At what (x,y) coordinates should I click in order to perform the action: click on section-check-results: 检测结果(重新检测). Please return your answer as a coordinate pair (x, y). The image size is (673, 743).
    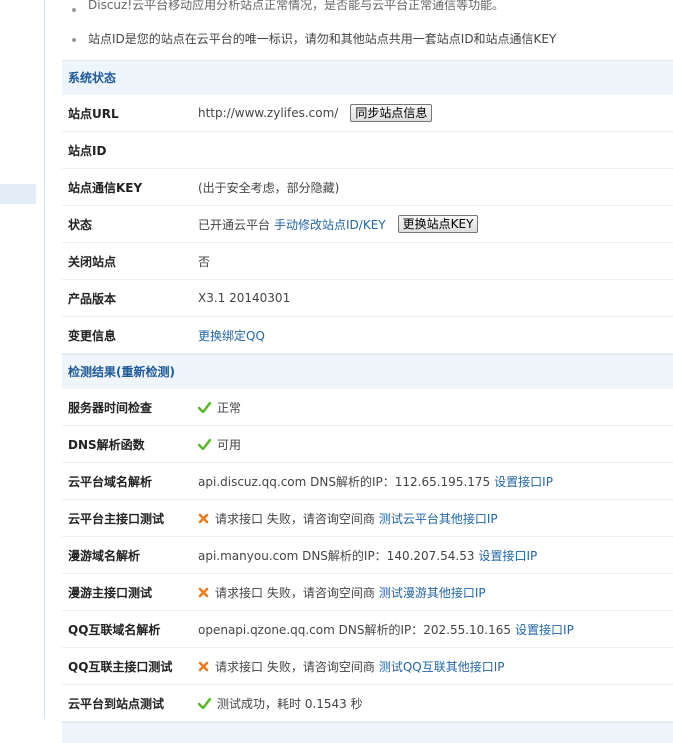
    Looking at the image, I should click on (367, 371).